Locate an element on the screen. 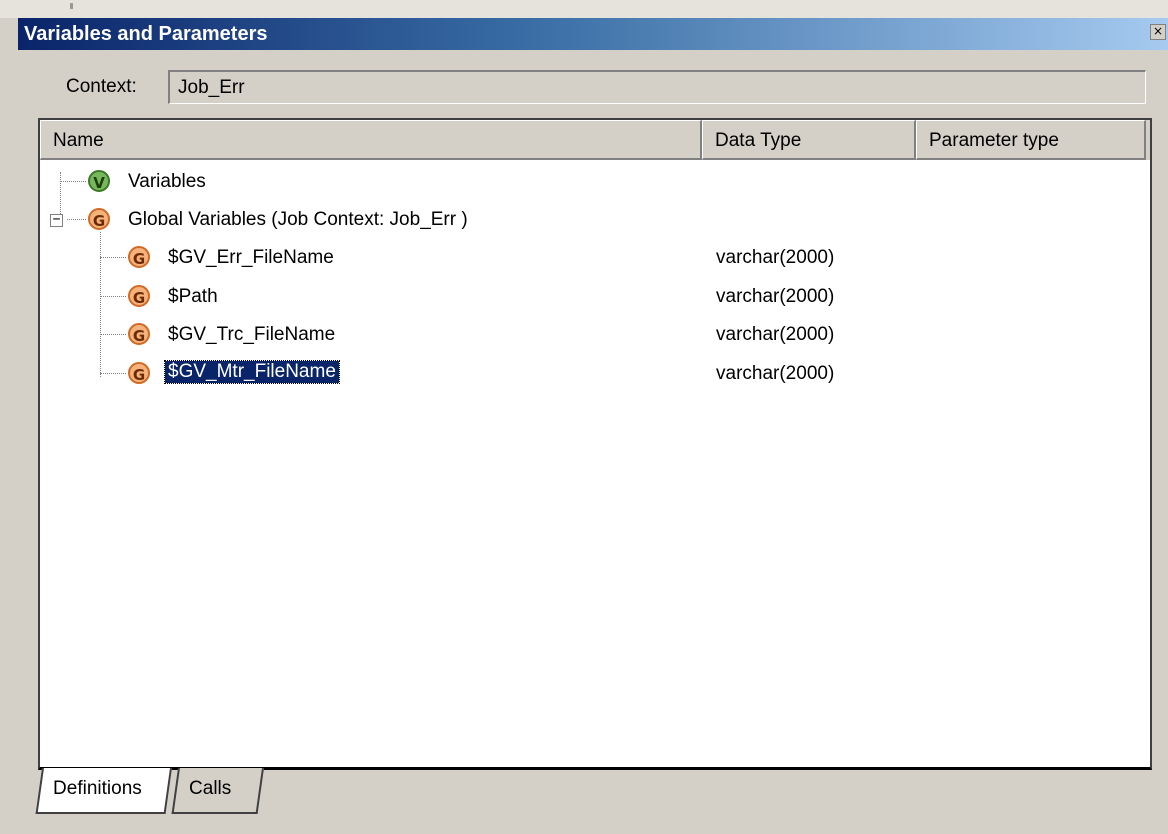 The width and height of the screenshot is (1168, 834). tab-label: Calls is located at coordinates (210, 788).